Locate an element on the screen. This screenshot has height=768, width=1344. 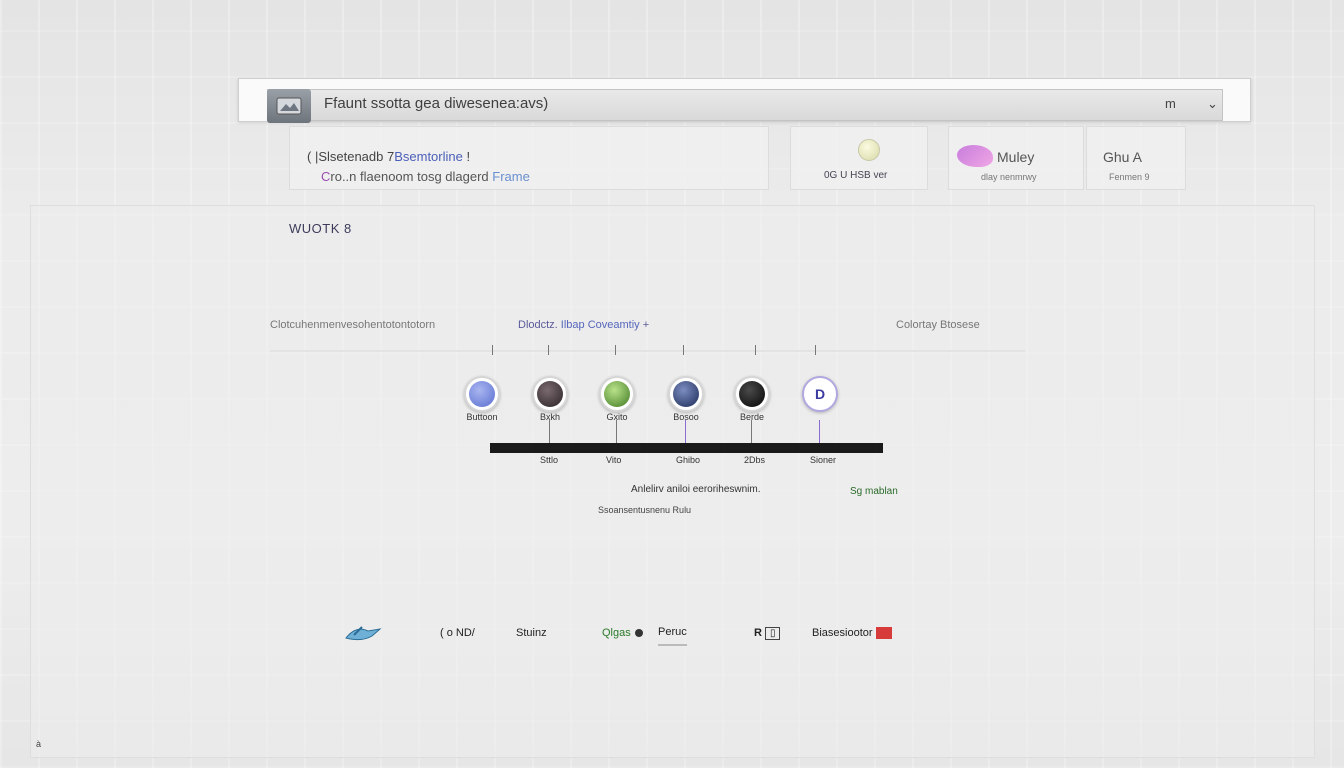
partner-logo: Stuinz is located at coordinates (531, 633).